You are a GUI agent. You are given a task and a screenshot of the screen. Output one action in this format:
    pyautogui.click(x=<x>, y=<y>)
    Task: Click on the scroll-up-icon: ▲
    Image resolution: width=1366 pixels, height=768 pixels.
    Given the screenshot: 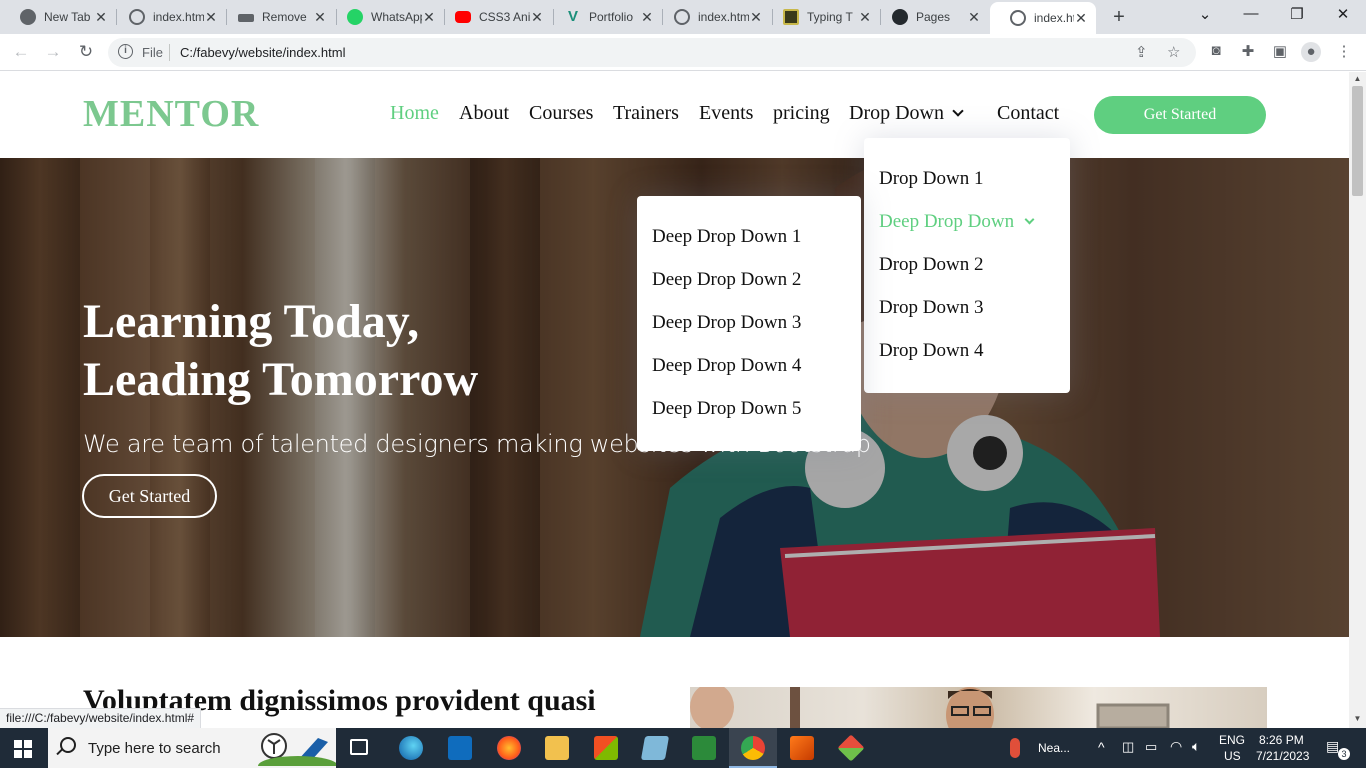 What is the action you would take?
    pyautogui.click(x=1357, y=78)
    